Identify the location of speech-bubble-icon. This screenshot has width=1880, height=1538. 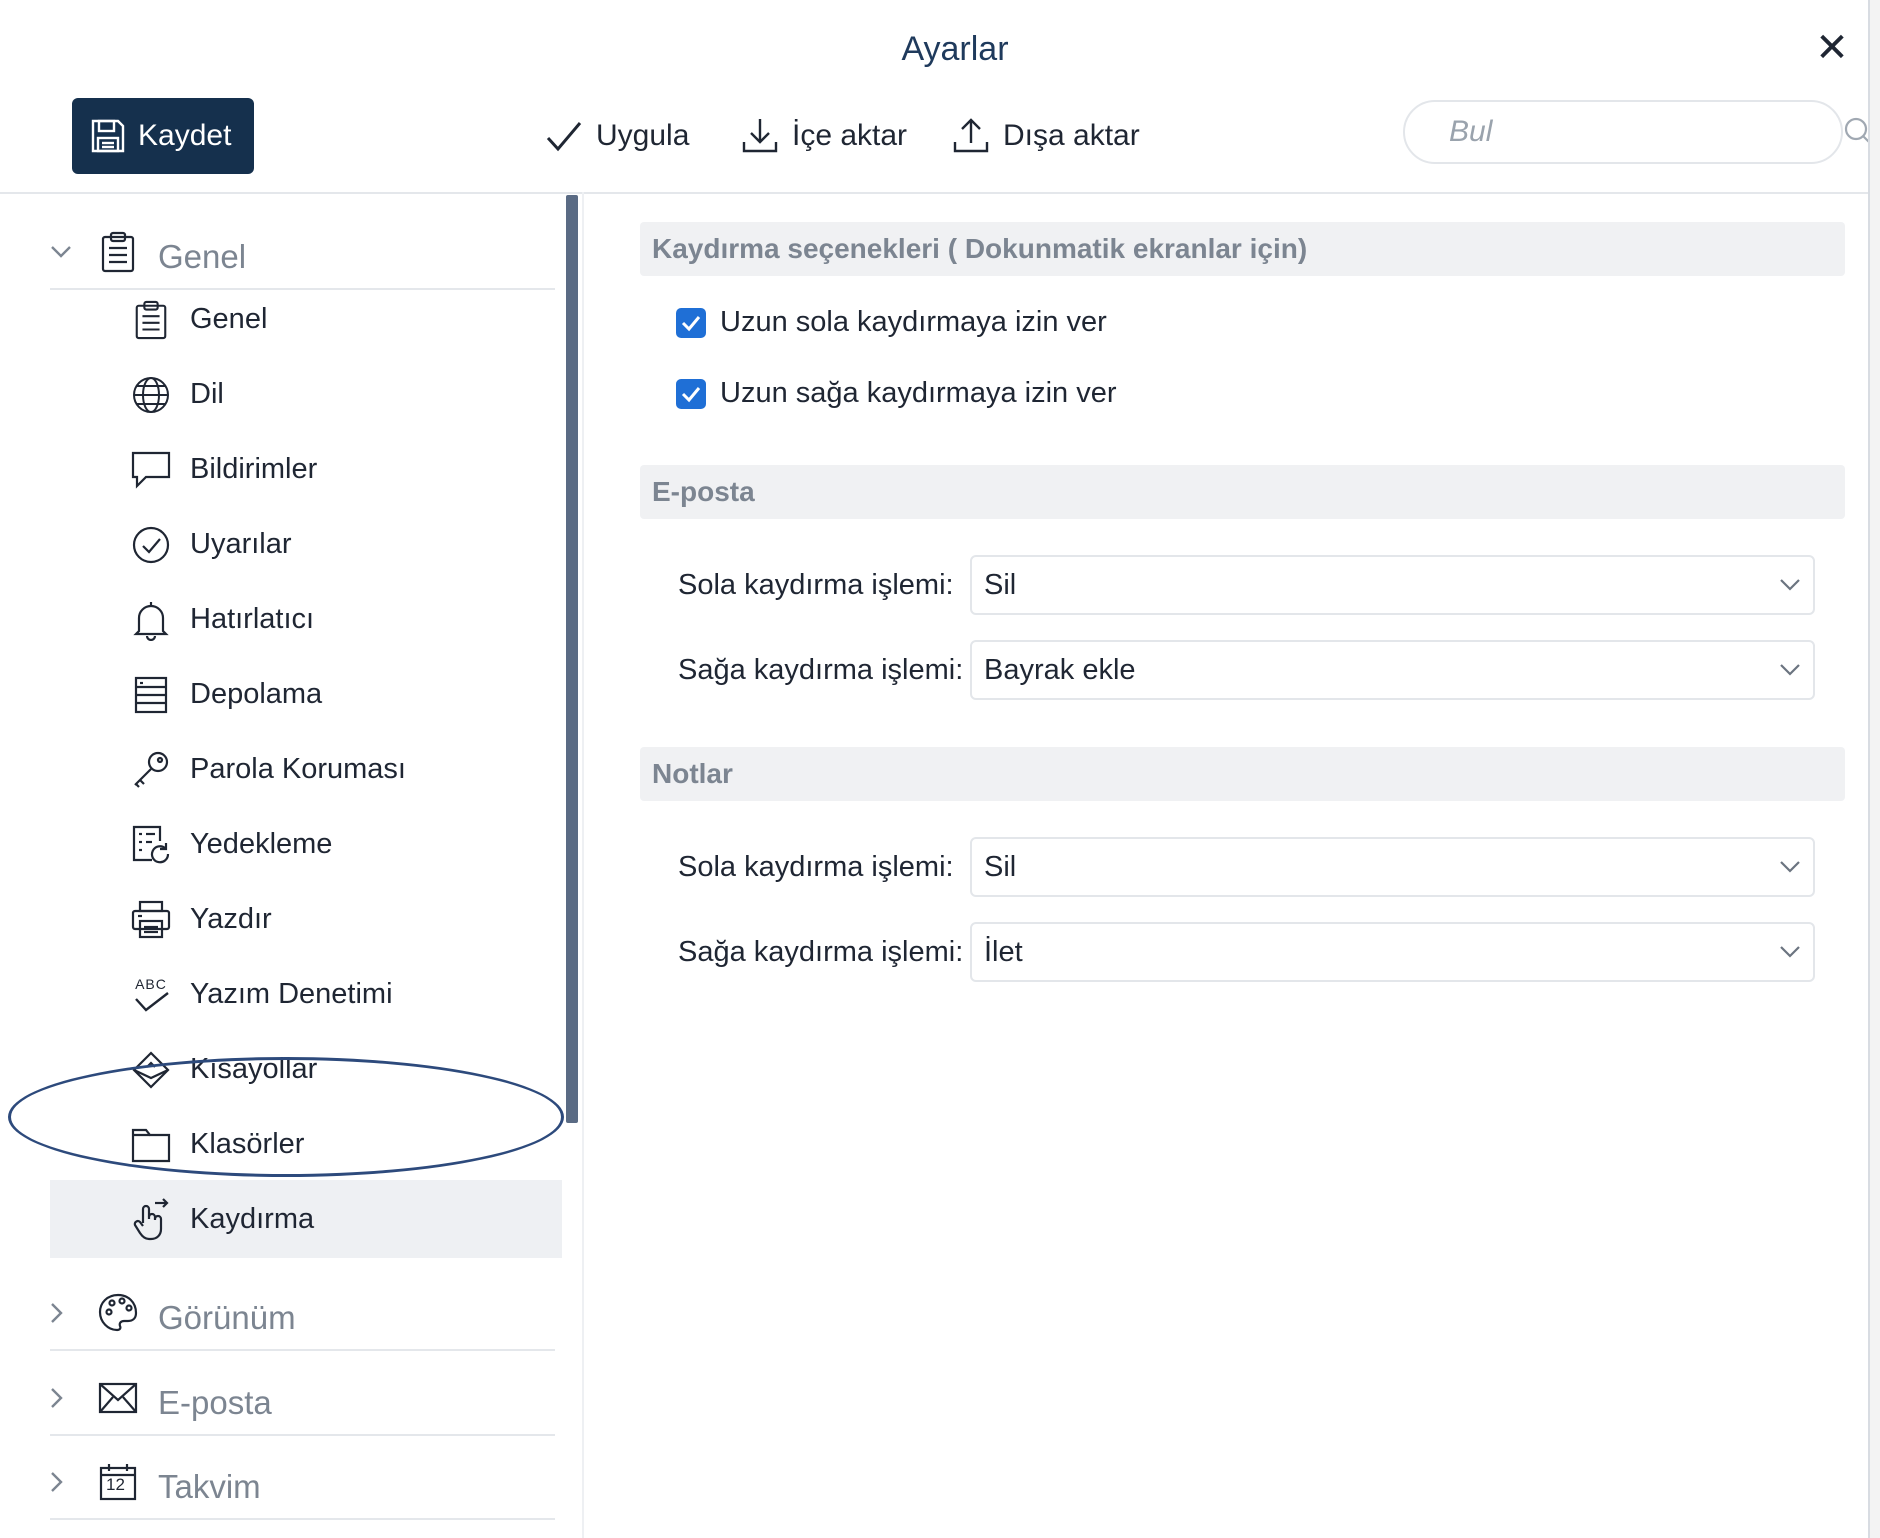
(151, 470).